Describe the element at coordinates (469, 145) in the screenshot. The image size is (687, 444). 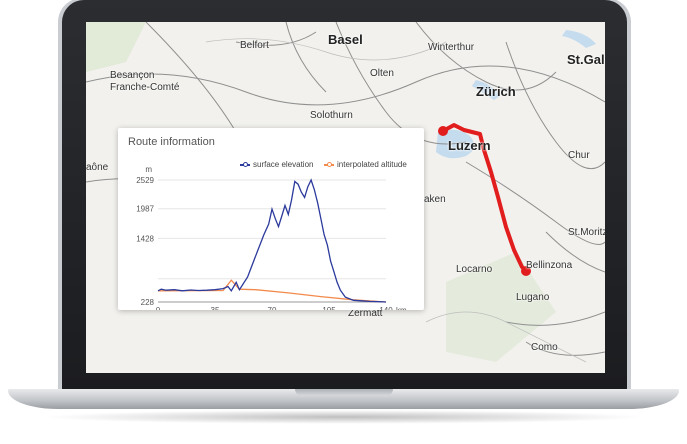
I see `city-label: Luzern` at that location.